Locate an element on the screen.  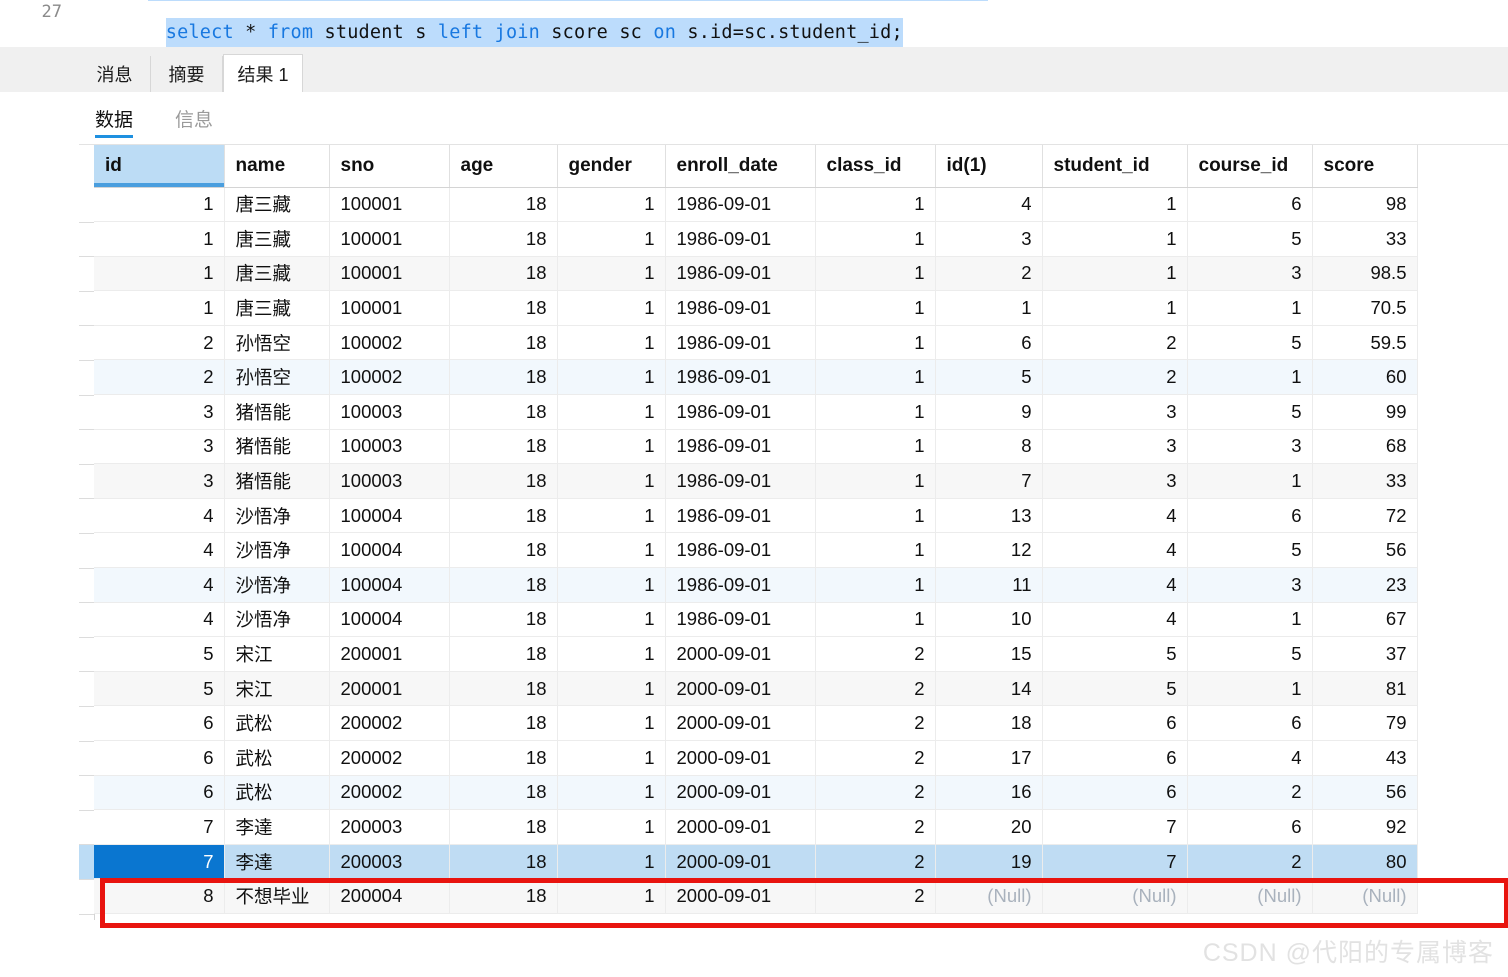
cell-name: 李達 is located at coordinates (277, 827).